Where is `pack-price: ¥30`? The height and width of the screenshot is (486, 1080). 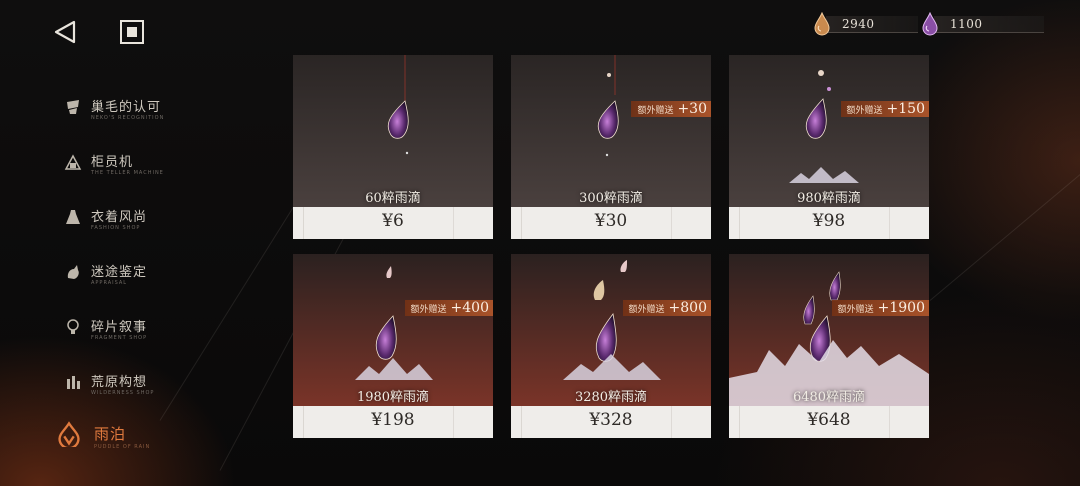 pack-price: ¥30 is located at coordinates (611, 221).